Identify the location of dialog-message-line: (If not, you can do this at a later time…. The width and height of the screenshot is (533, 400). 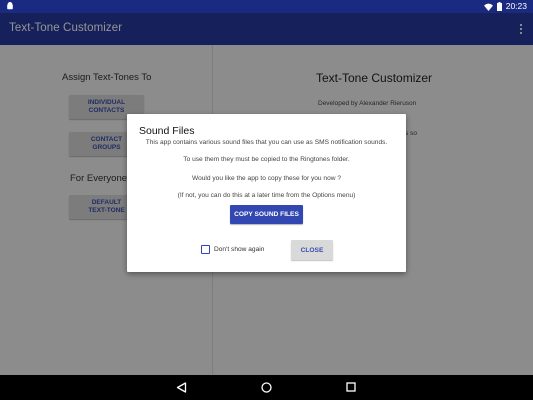
(266, 195).